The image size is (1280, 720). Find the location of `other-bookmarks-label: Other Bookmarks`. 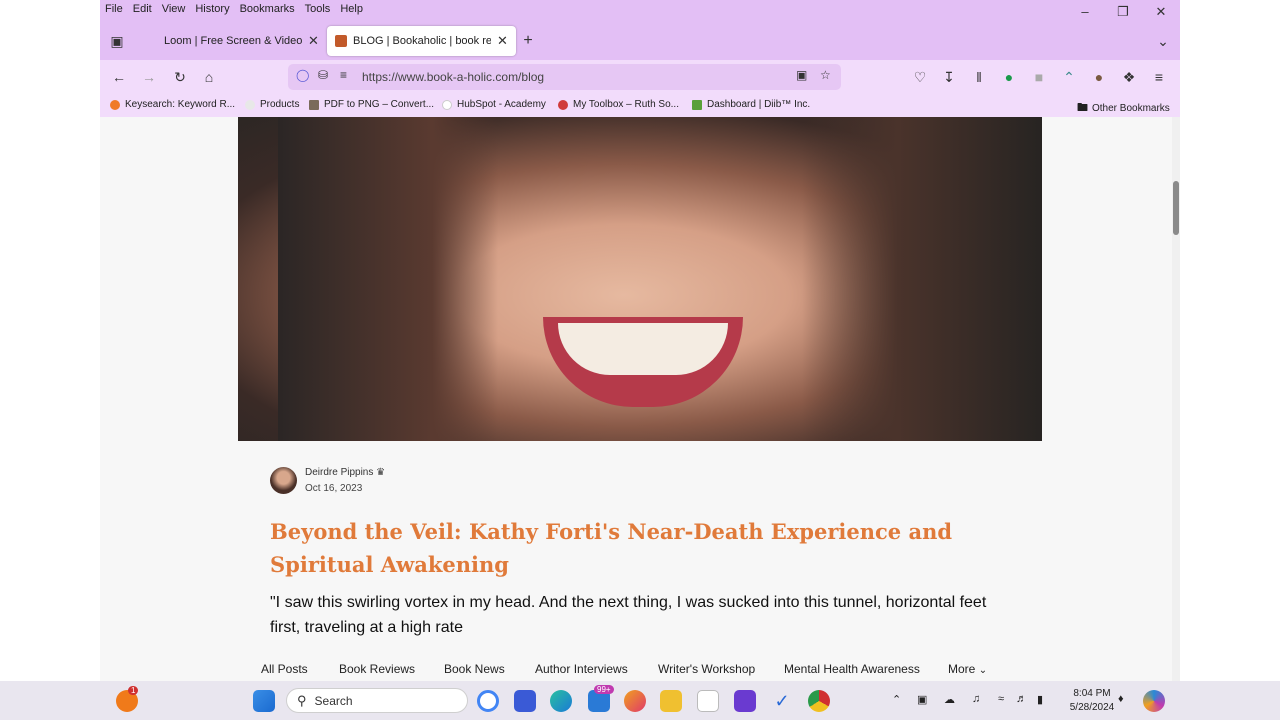

other-bookmarks-label: Other Bookmarks is located at coordinates (1131, 108).